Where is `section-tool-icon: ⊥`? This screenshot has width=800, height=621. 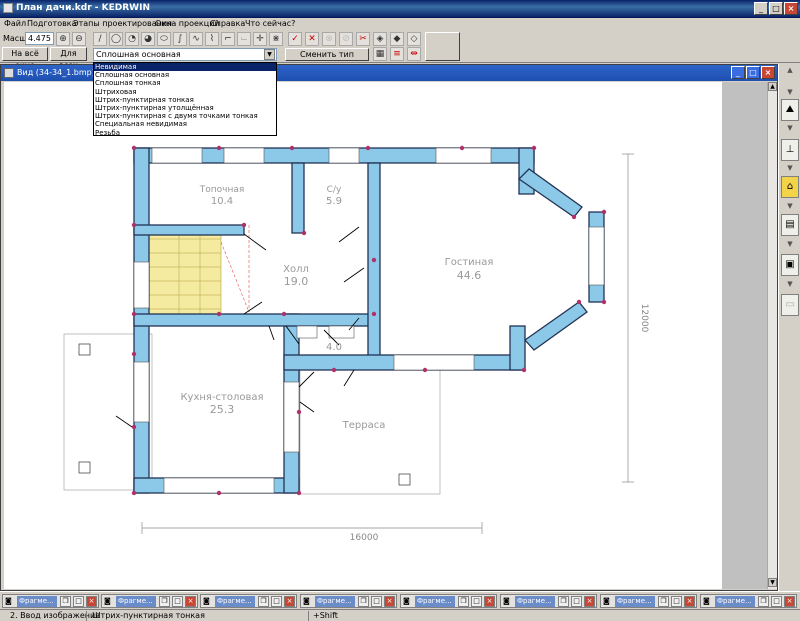 section-tool-icon: ⊥ is located at coordinates (790, 150).